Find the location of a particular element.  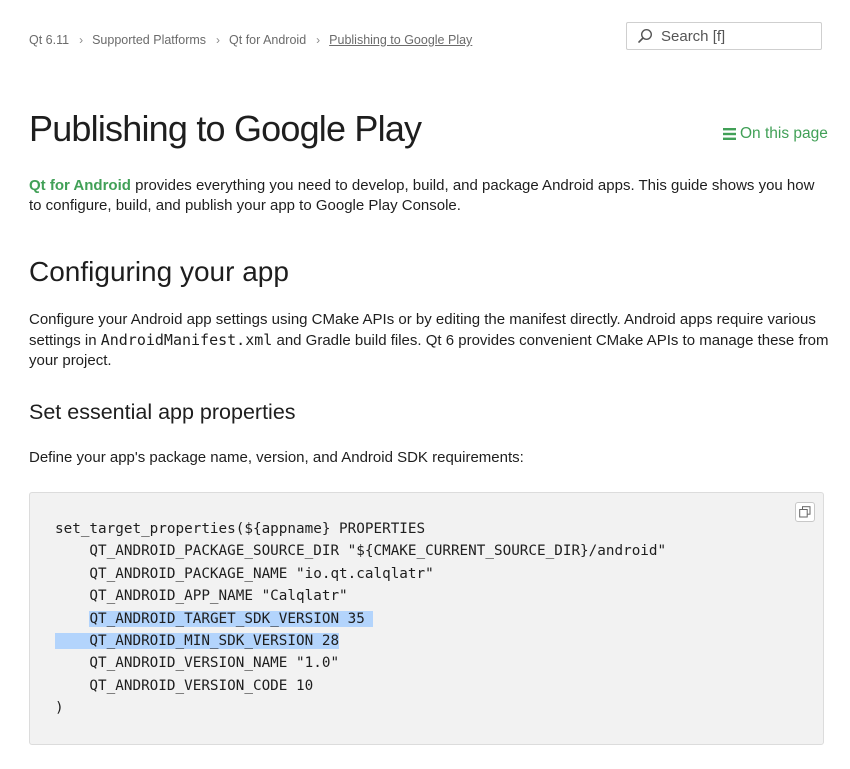

copy-button is located at coordinates (805, 512).